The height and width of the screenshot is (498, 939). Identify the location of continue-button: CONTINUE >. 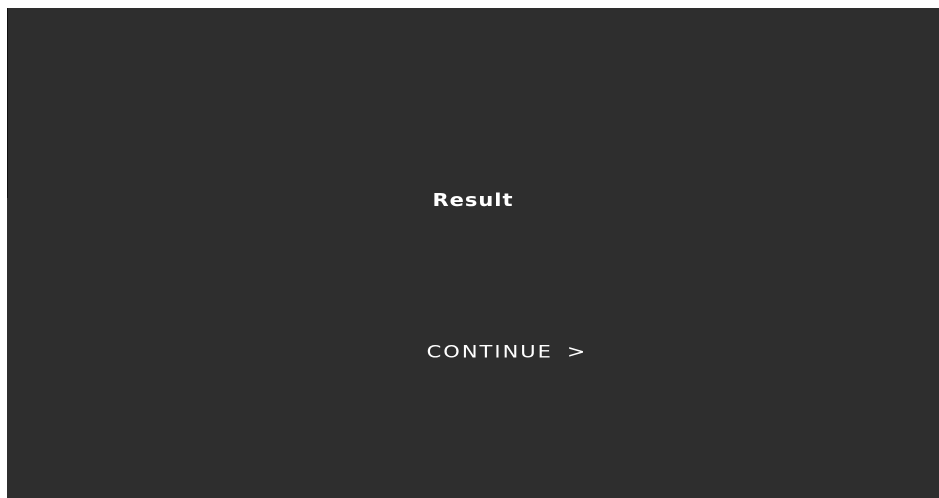
(507, 352).